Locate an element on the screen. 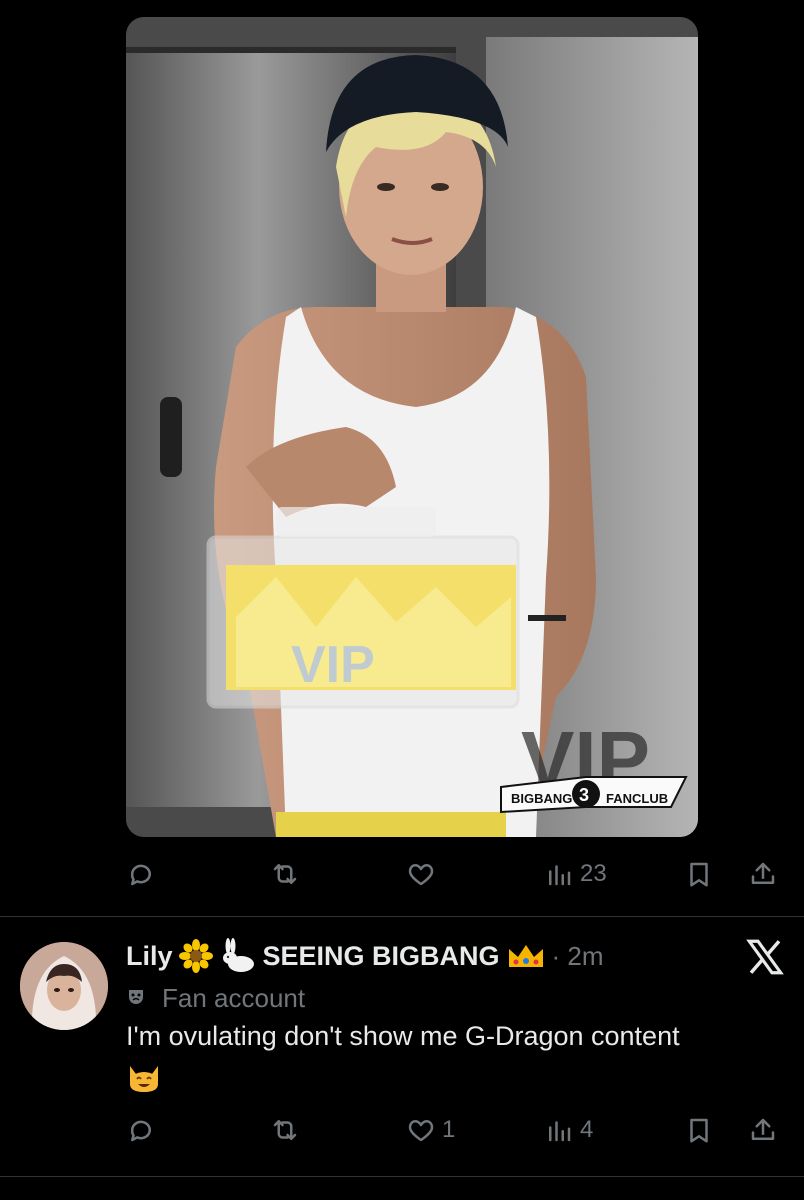 Image resolution: width=804 pixels, height=1200 pixels. masks-icon is located at coordinates (136, 997).